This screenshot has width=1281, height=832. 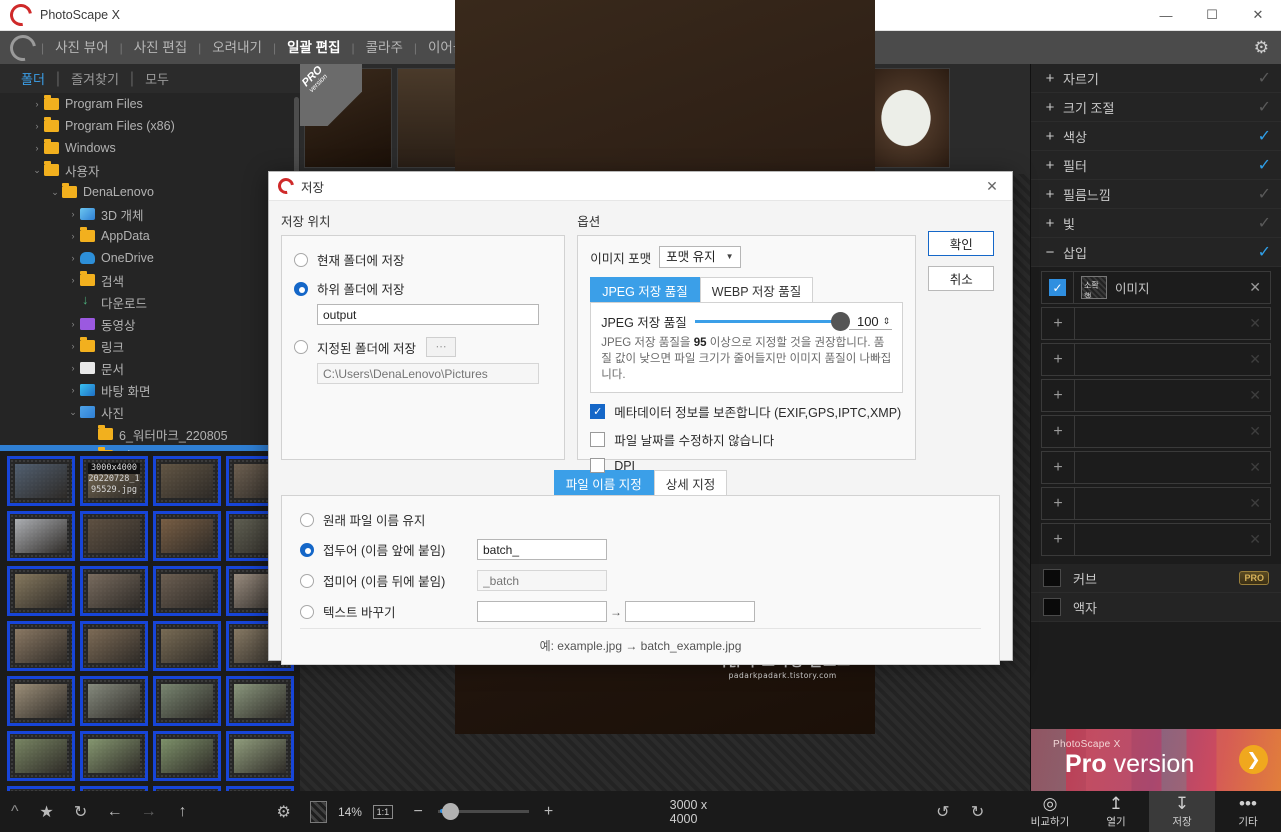 I want to click on maximize-button: ☐, so click(x=1212, y=15).